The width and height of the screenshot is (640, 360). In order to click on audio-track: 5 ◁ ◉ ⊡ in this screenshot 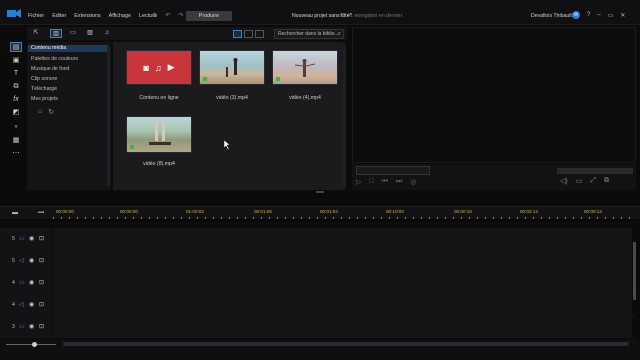, I will do `click(317, 261)`.